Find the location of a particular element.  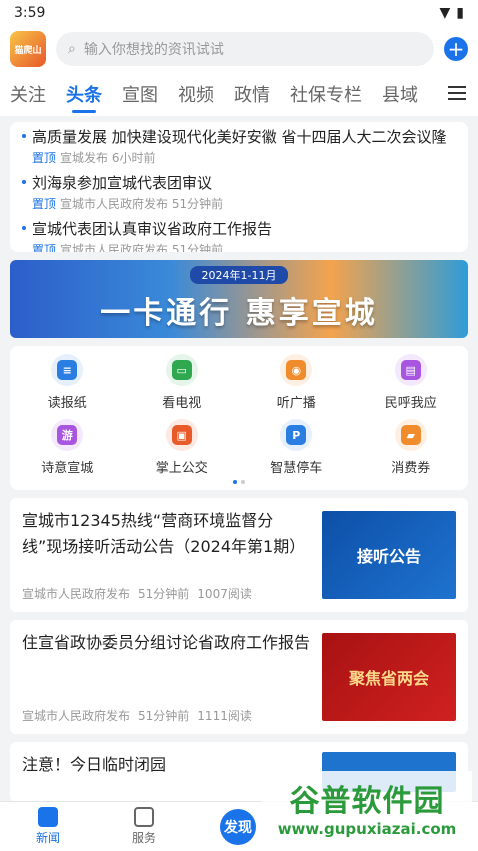

service-item: ▰ 消费券 is located at coordinates (411, 447).